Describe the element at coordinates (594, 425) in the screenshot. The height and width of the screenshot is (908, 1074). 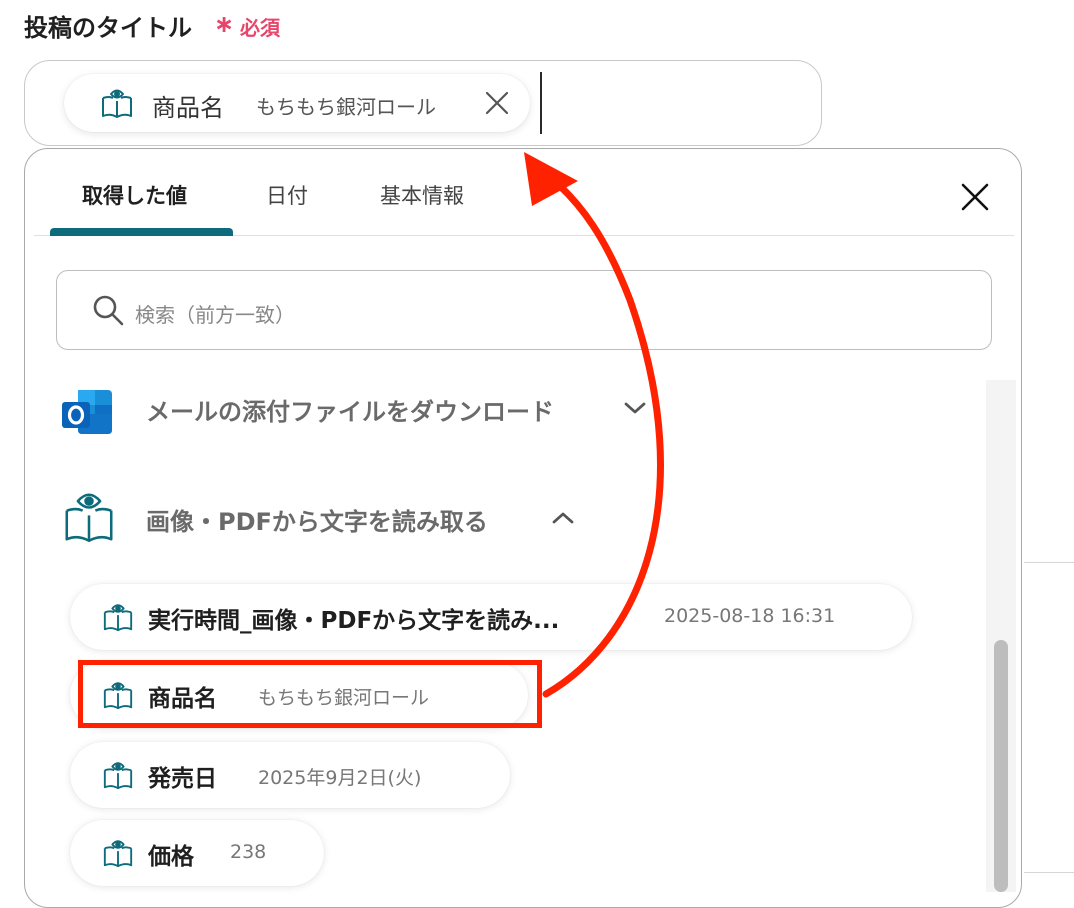
I see `annotation-arrow` at that location.